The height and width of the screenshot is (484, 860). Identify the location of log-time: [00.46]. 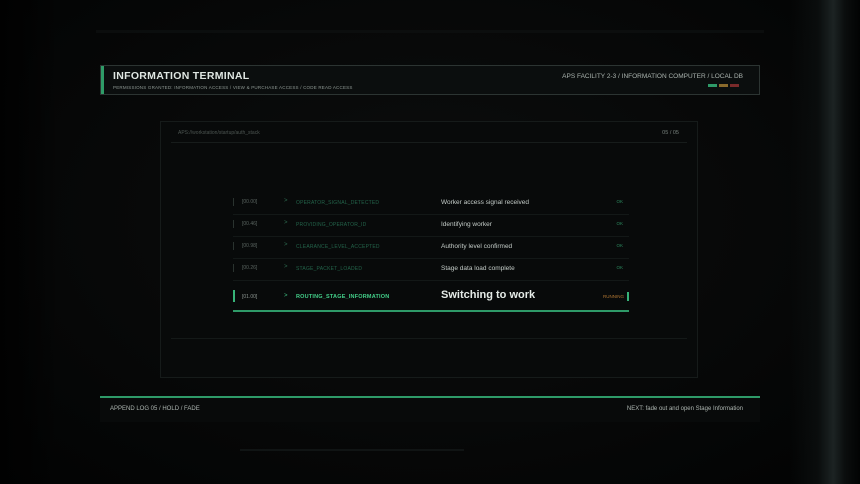
(250, 224).